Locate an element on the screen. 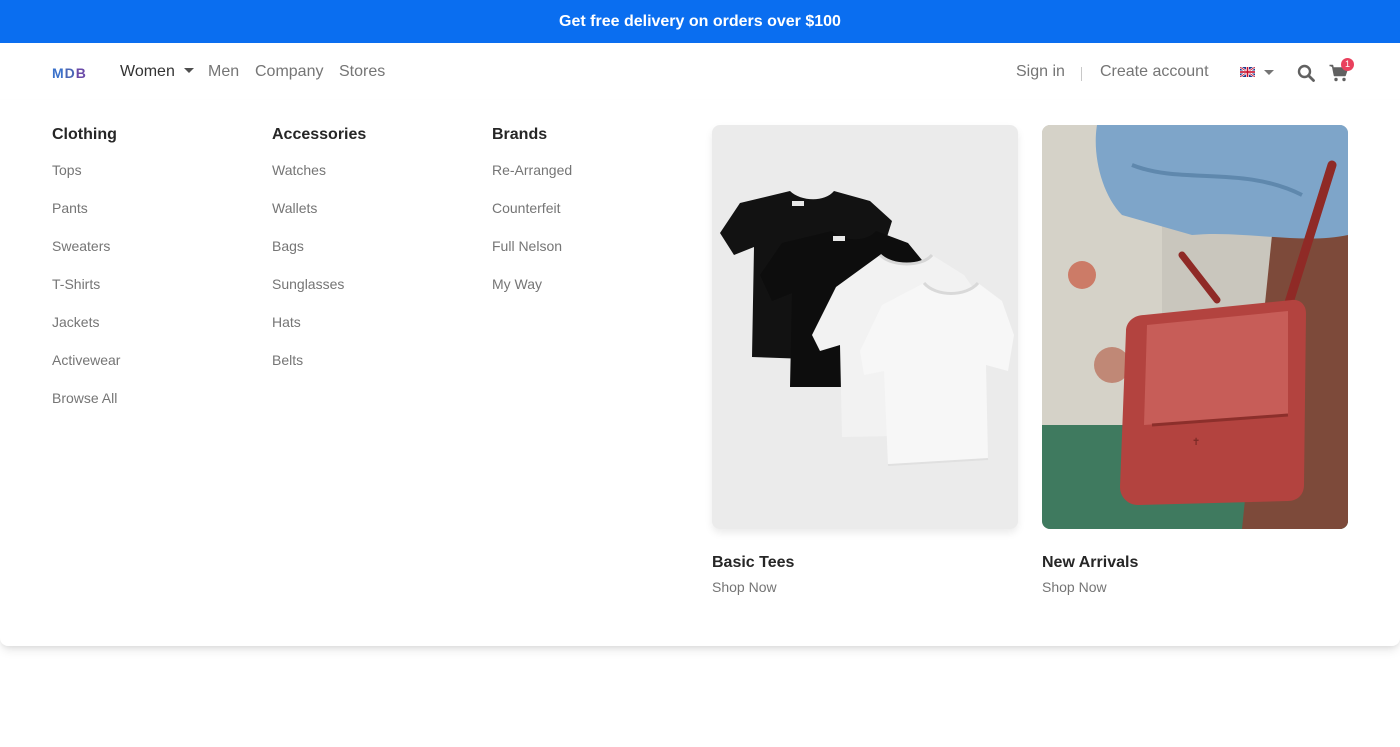 Image resolution: width=1400 pixels, height=747 pixels. create-account-link: Create account is located at coordinates (1154, 72).